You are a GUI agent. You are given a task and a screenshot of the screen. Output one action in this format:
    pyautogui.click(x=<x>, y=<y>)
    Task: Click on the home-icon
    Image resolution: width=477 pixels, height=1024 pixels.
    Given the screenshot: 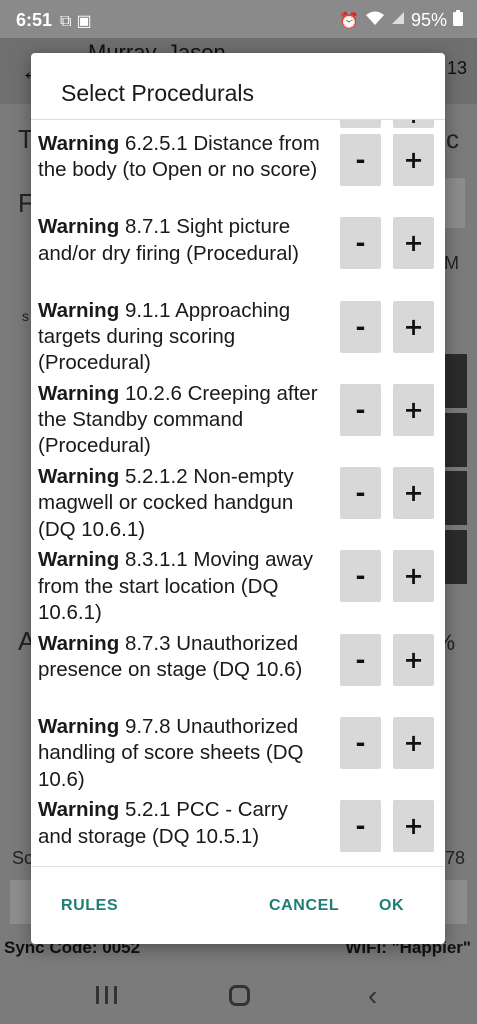 What is the action you would take?
    pyautogui.click(x=239, y=995)
    